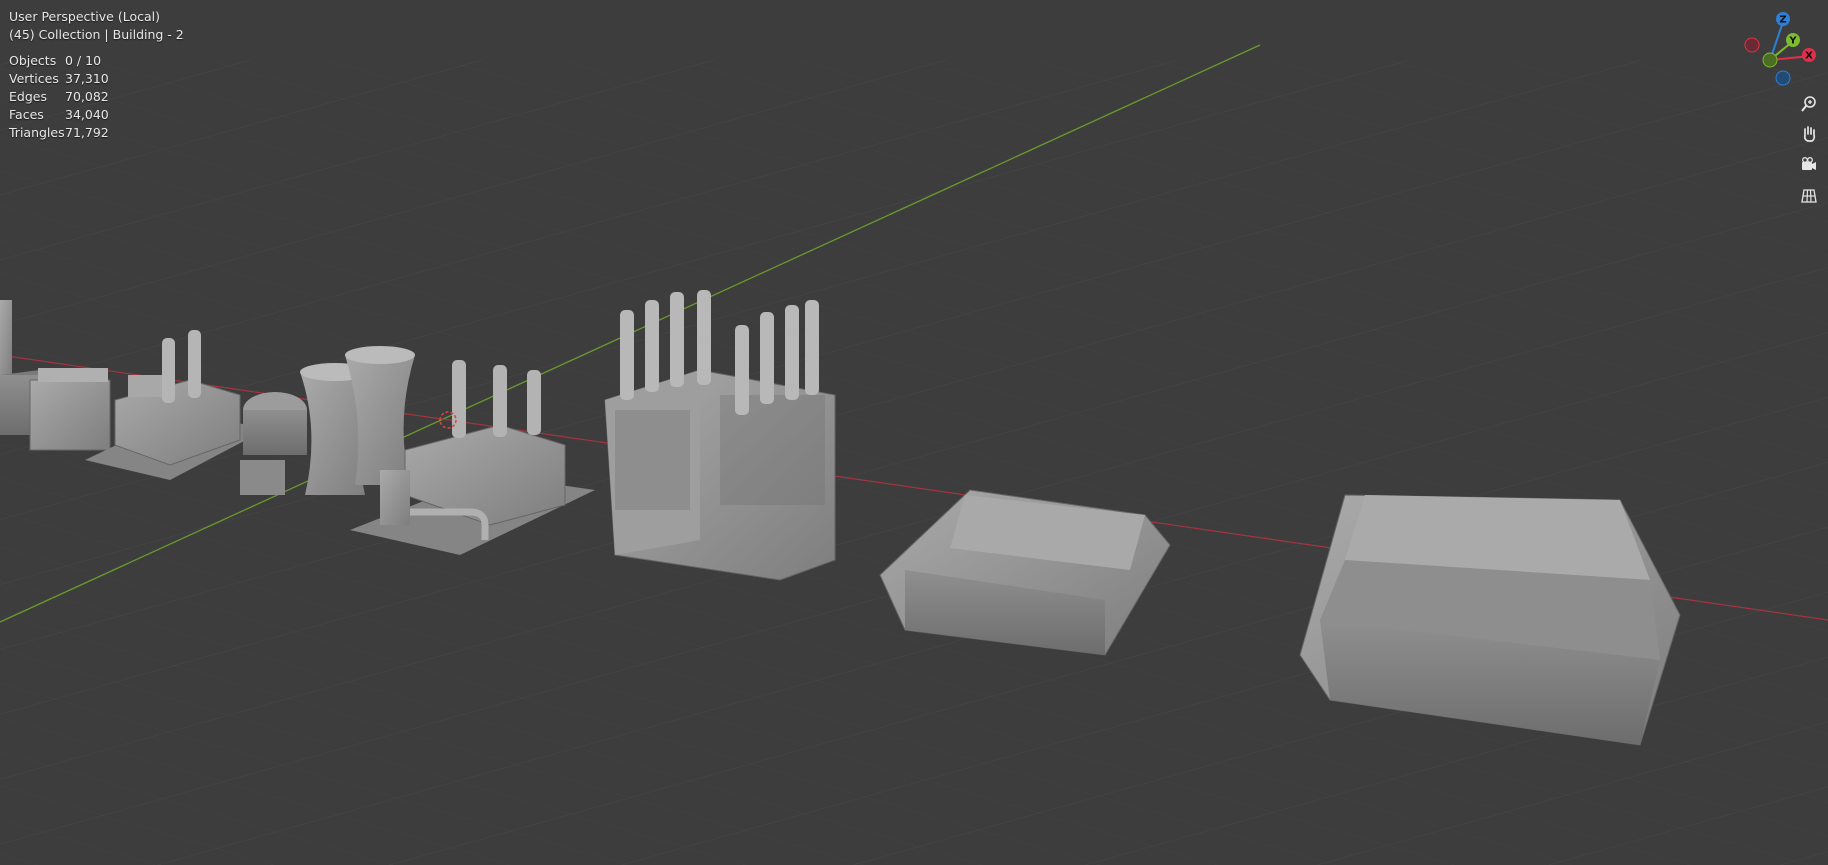 The width and height of the screenshot is (1828, 865). Describe the element at coordinates (26, 114) in the screenshot. I see `stat-label: Faces` at that location.